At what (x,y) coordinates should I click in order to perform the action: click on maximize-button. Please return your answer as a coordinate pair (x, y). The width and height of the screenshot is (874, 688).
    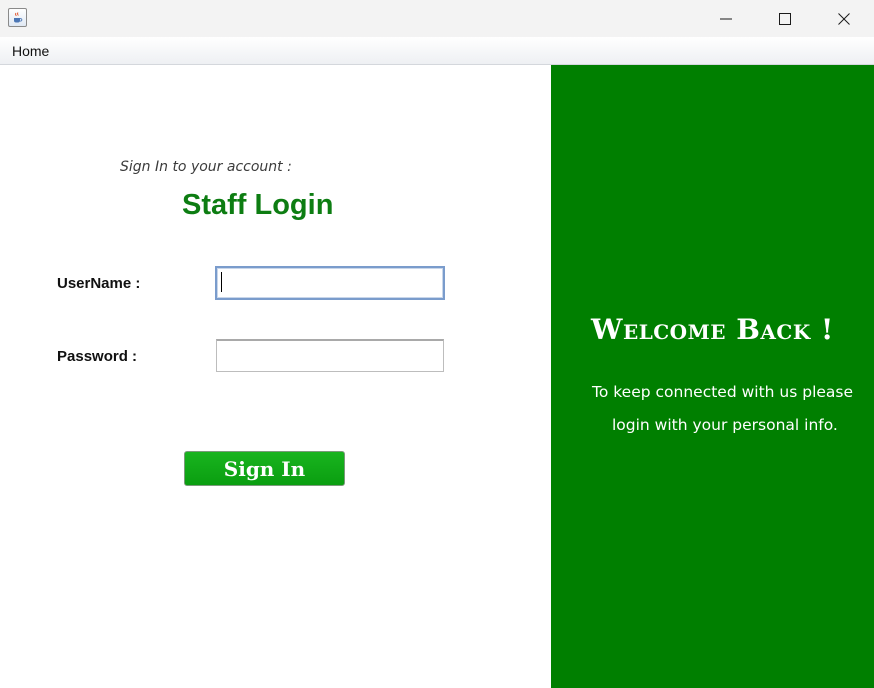
    Looking at the image, I should click on (785, 18).